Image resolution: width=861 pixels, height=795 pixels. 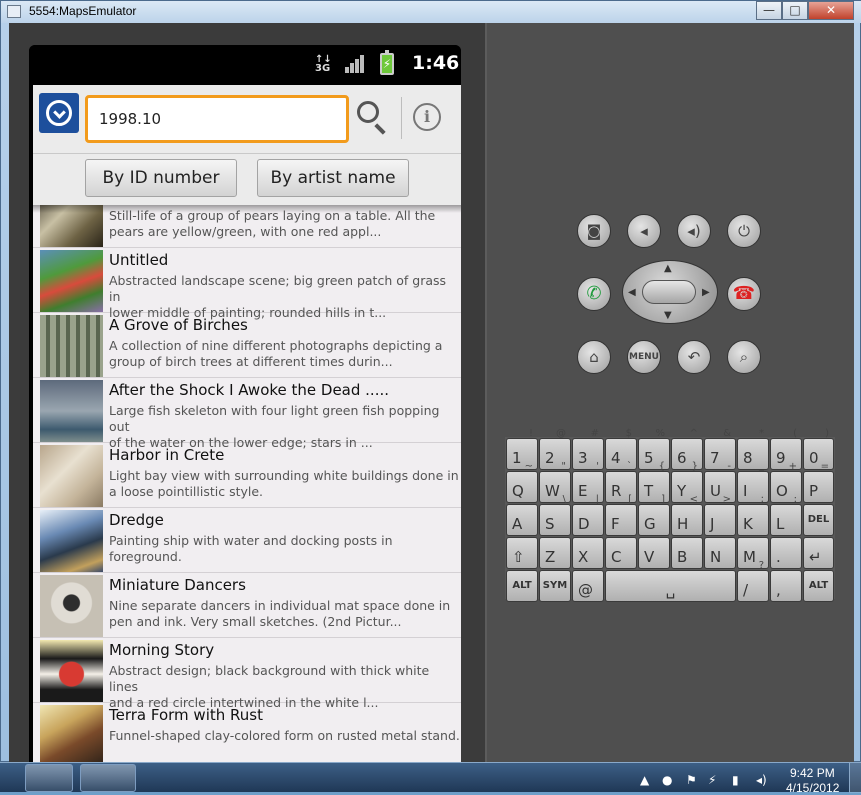 I want to click on key: L:, so click(x=786, y=515).